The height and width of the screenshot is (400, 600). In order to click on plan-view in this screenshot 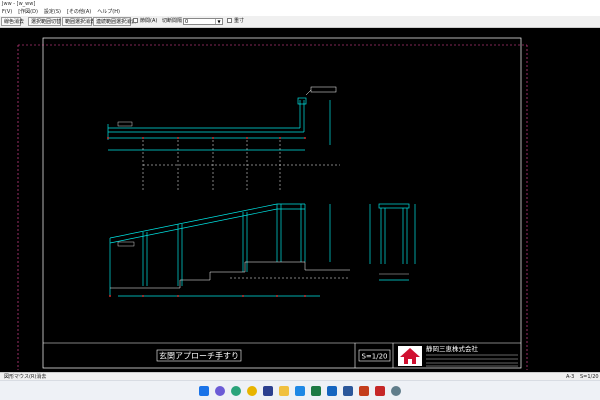, I will do `click(219, 124)`.